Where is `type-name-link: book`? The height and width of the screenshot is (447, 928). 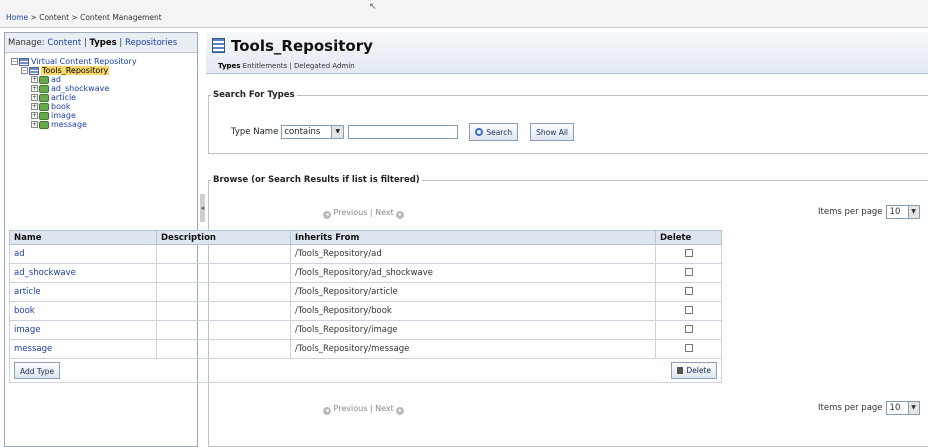
type-name-link: book is located at coordinates (83, 311).